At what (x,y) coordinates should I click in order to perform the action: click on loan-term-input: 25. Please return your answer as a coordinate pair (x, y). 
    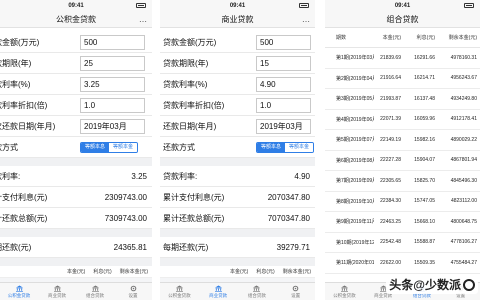
    Looking at the image, I should click on (112, 63).